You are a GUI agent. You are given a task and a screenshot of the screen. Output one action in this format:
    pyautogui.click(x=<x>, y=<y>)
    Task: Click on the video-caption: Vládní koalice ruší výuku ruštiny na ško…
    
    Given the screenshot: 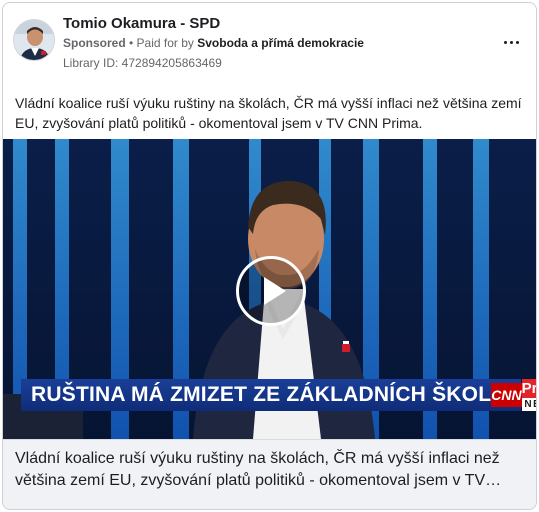 What is the action you would take?
    pyautogui.click(x=269, y=474)
    